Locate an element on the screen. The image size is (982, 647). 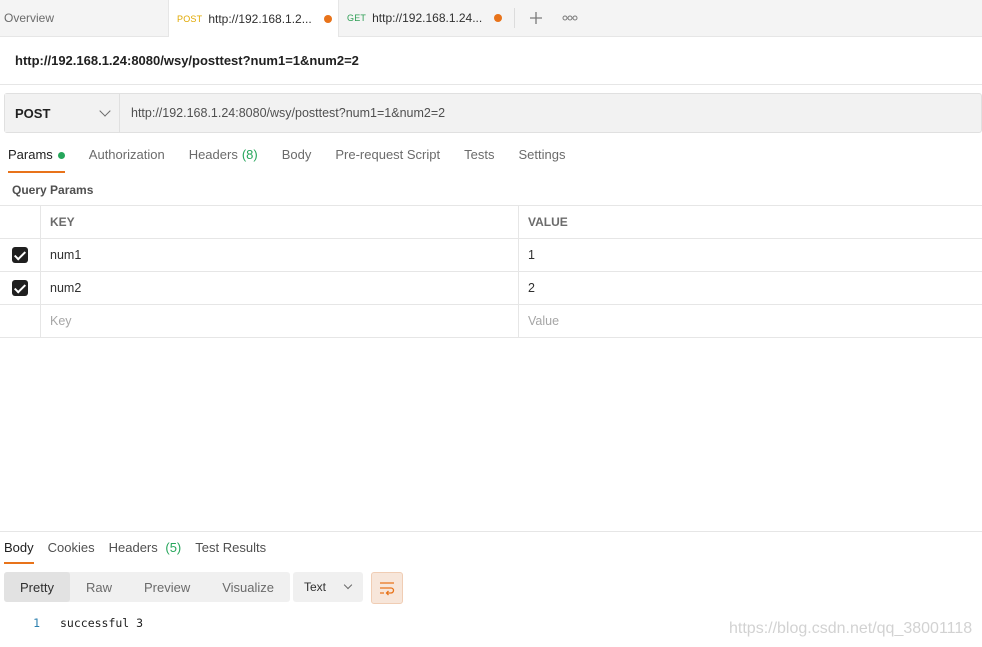
response-headers-count: (5) is located at coordinates (173, 547).